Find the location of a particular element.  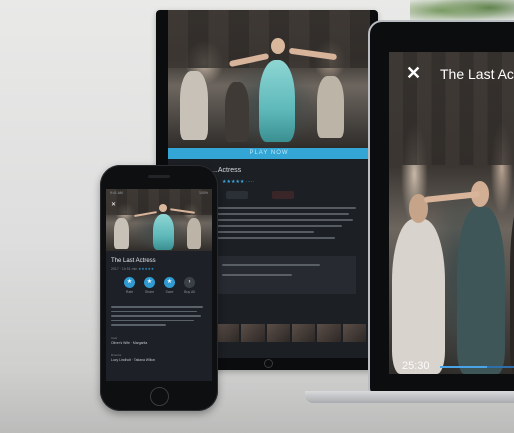

movie-title: The Last Actress is located at coordinates (133, 261).